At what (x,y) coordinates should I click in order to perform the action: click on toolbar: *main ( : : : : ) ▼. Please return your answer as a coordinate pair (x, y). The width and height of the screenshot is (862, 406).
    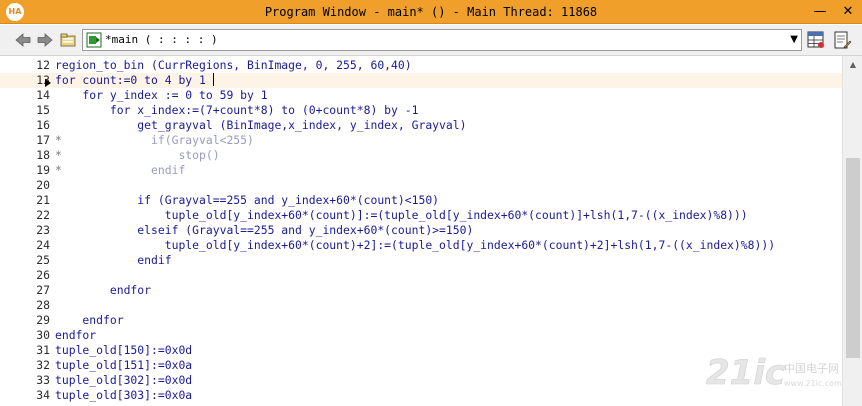
    Looking at the image, I should click on (431, 40).